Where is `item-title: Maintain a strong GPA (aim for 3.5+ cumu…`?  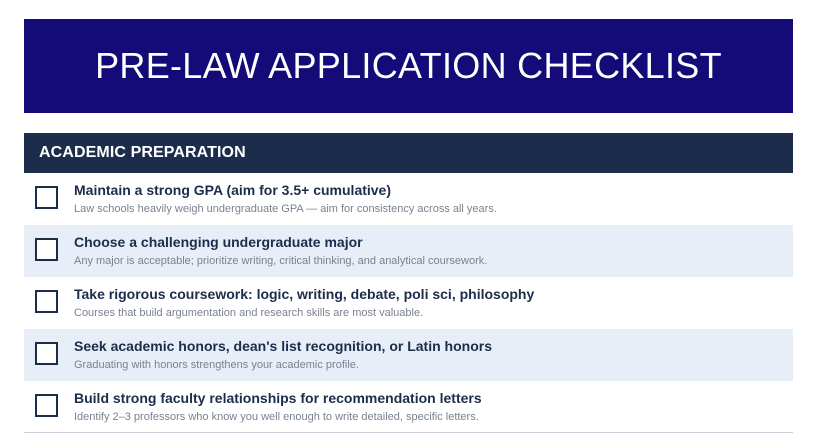
item-title: Maintain a strong GPA (aim for 3.5+ cumu… is located at coordinates (233, 190).